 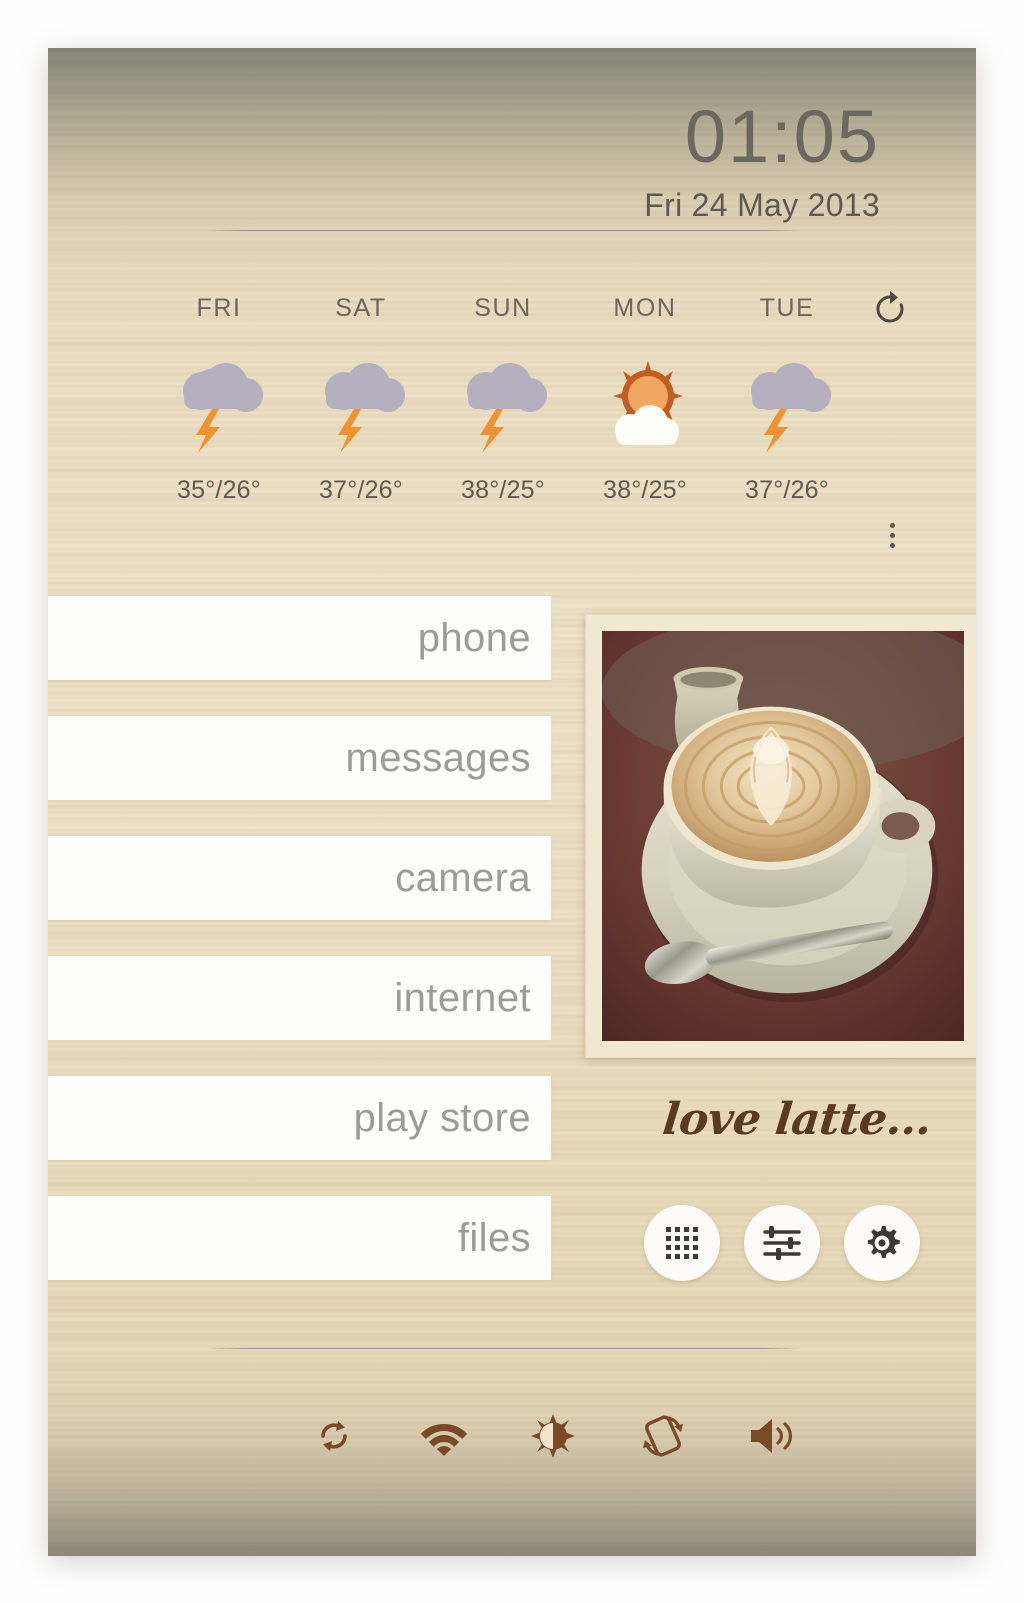 What do you see at coordinates (299, 758) in the screenshot?
I see `app-shortcut-messages: messages` at bounding box center [299, 758].